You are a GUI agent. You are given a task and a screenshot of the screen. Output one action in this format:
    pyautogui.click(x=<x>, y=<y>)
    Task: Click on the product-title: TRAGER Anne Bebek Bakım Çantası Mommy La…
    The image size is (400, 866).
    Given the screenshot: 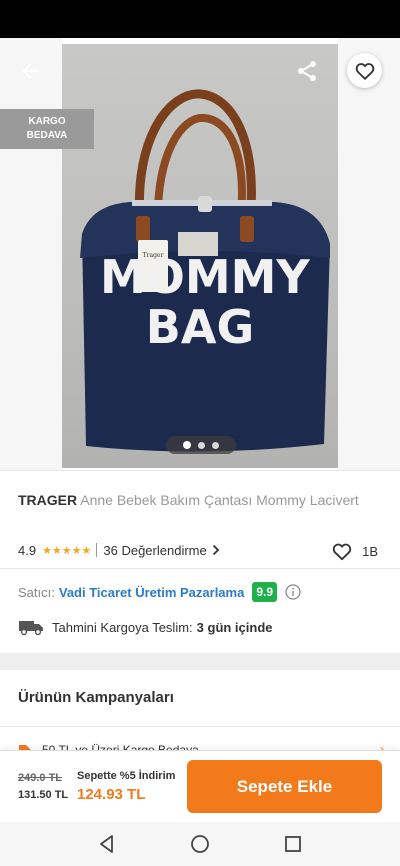 What is the action you would take?
    pyautogui.click(x=200, y=500)
    